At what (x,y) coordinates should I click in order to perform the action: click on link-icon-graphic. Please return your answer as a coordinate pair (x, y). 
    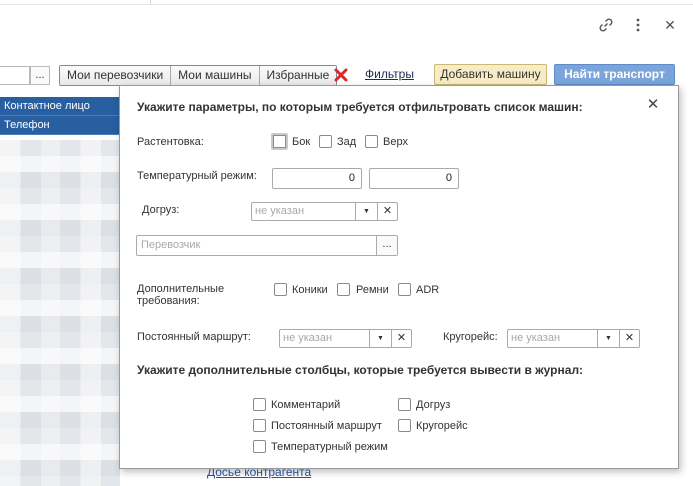
    Looking at the image, I should click on (606, 25).